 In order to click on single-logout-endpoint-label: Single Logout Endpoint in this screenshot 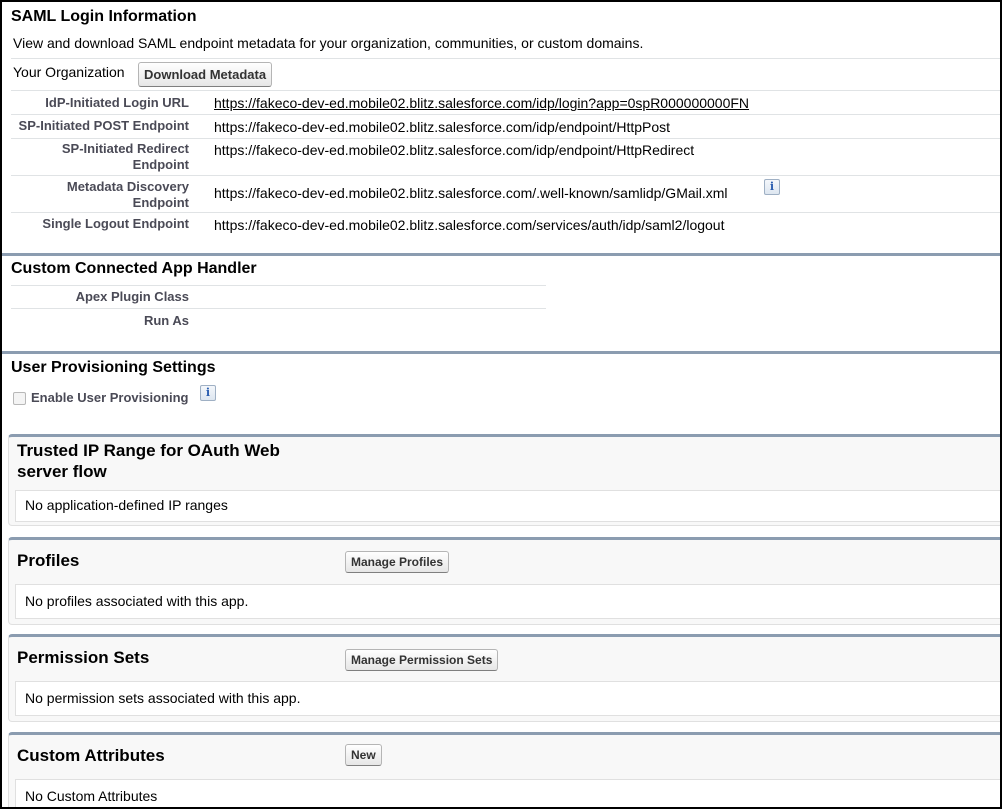, I will do `click(115, 223)`.